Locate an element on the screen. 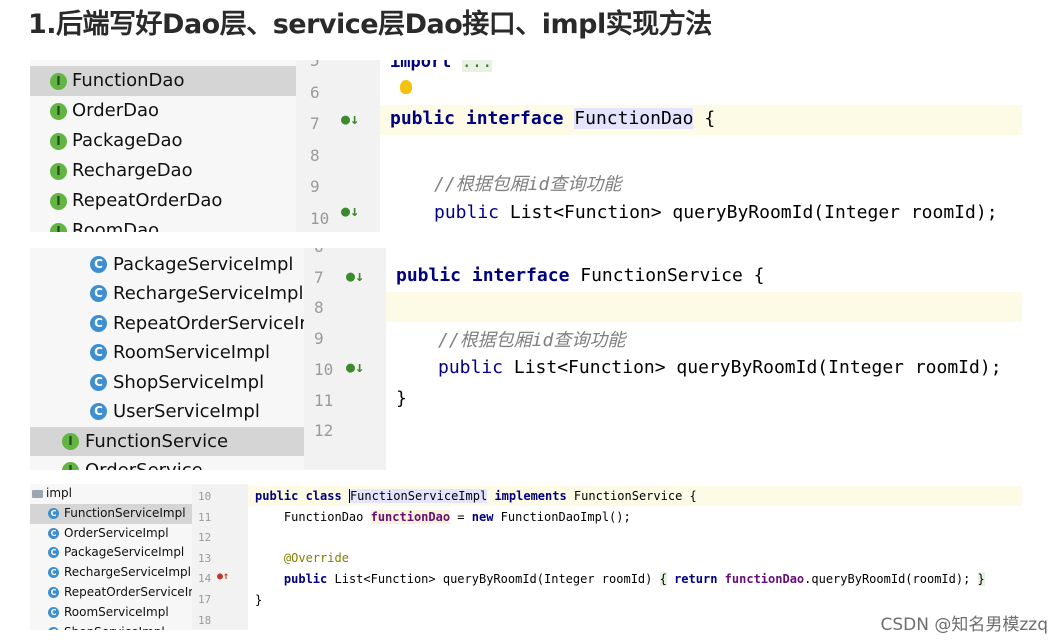 The width and height of the screenshot is (1062, 643). section-heading: 1.后端写好Dao层、service层Dao接口、impl实现方法 is located at coordinates (370, 24).